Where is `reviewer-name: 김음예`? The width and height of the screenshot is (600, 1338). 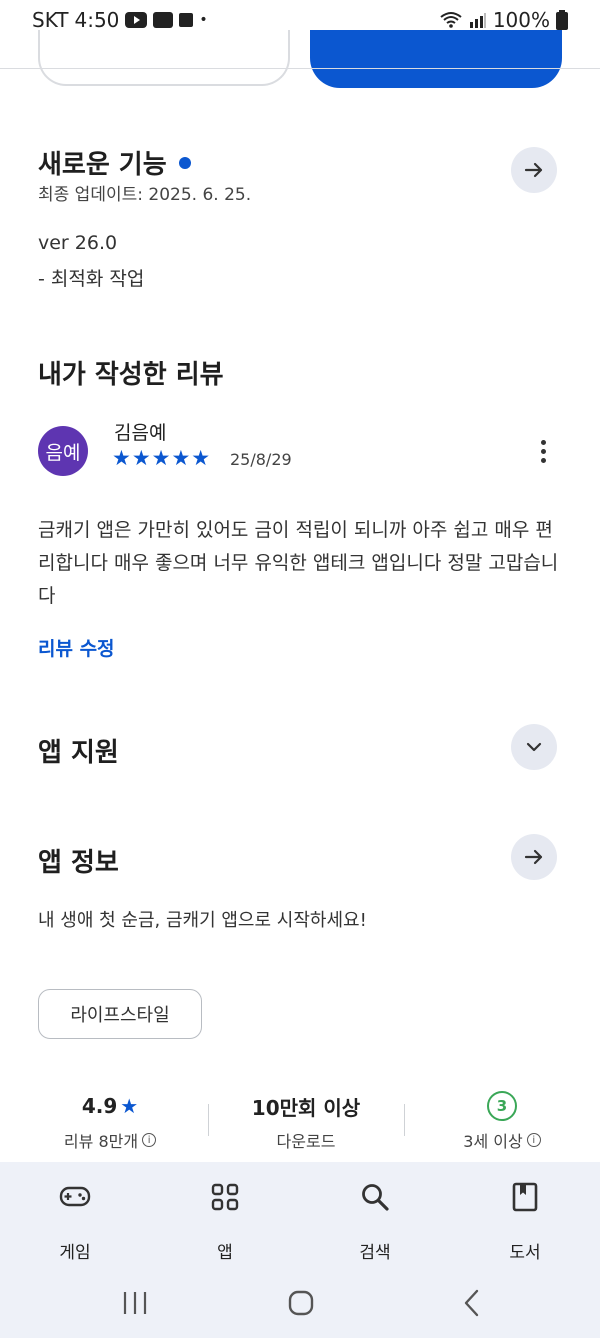
reviewer-name: 김음예 is located at coordinates (140, 433).